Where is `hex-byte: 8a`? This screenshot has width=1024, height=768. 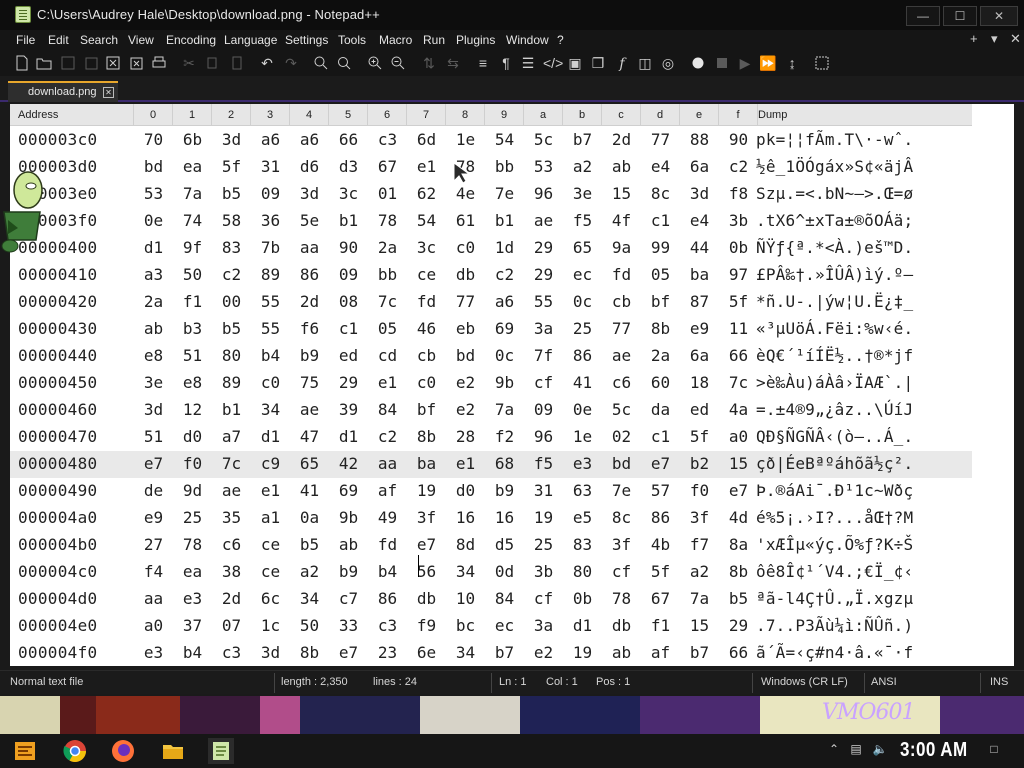
hex-byte: 8a is located at coordinates (739, 544).